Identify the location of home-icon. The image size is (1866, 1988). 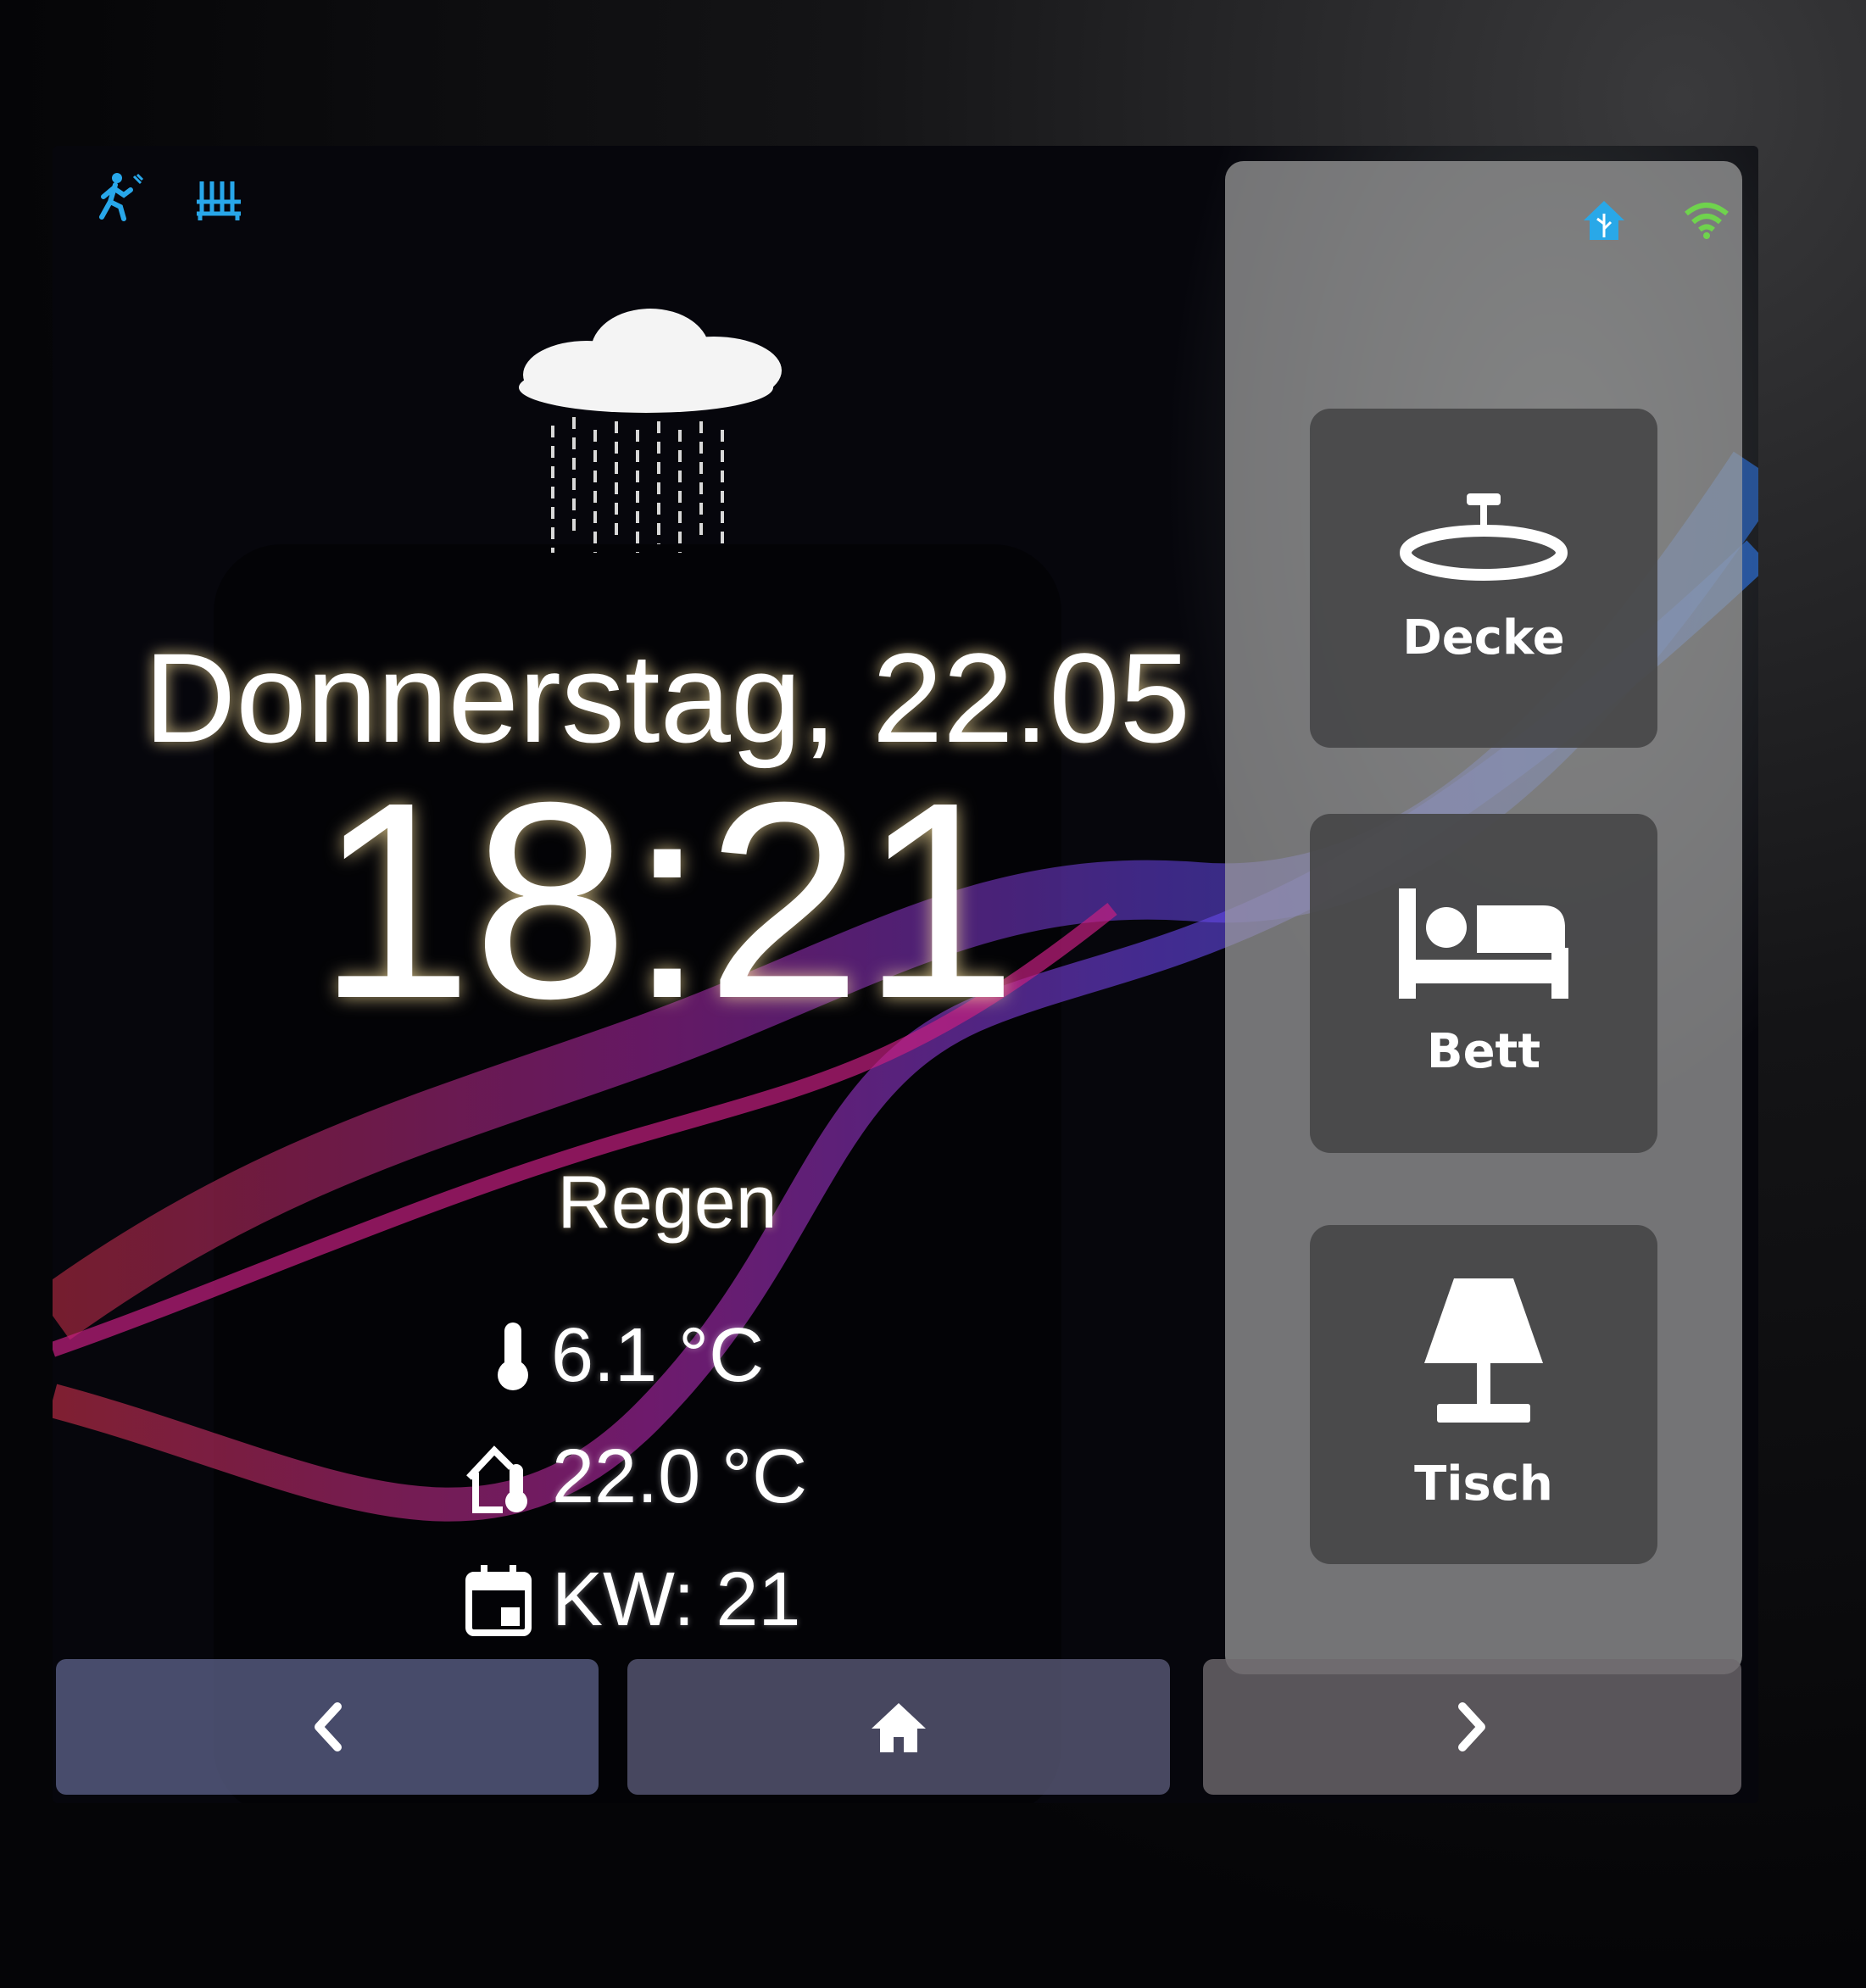
(899, 1728).